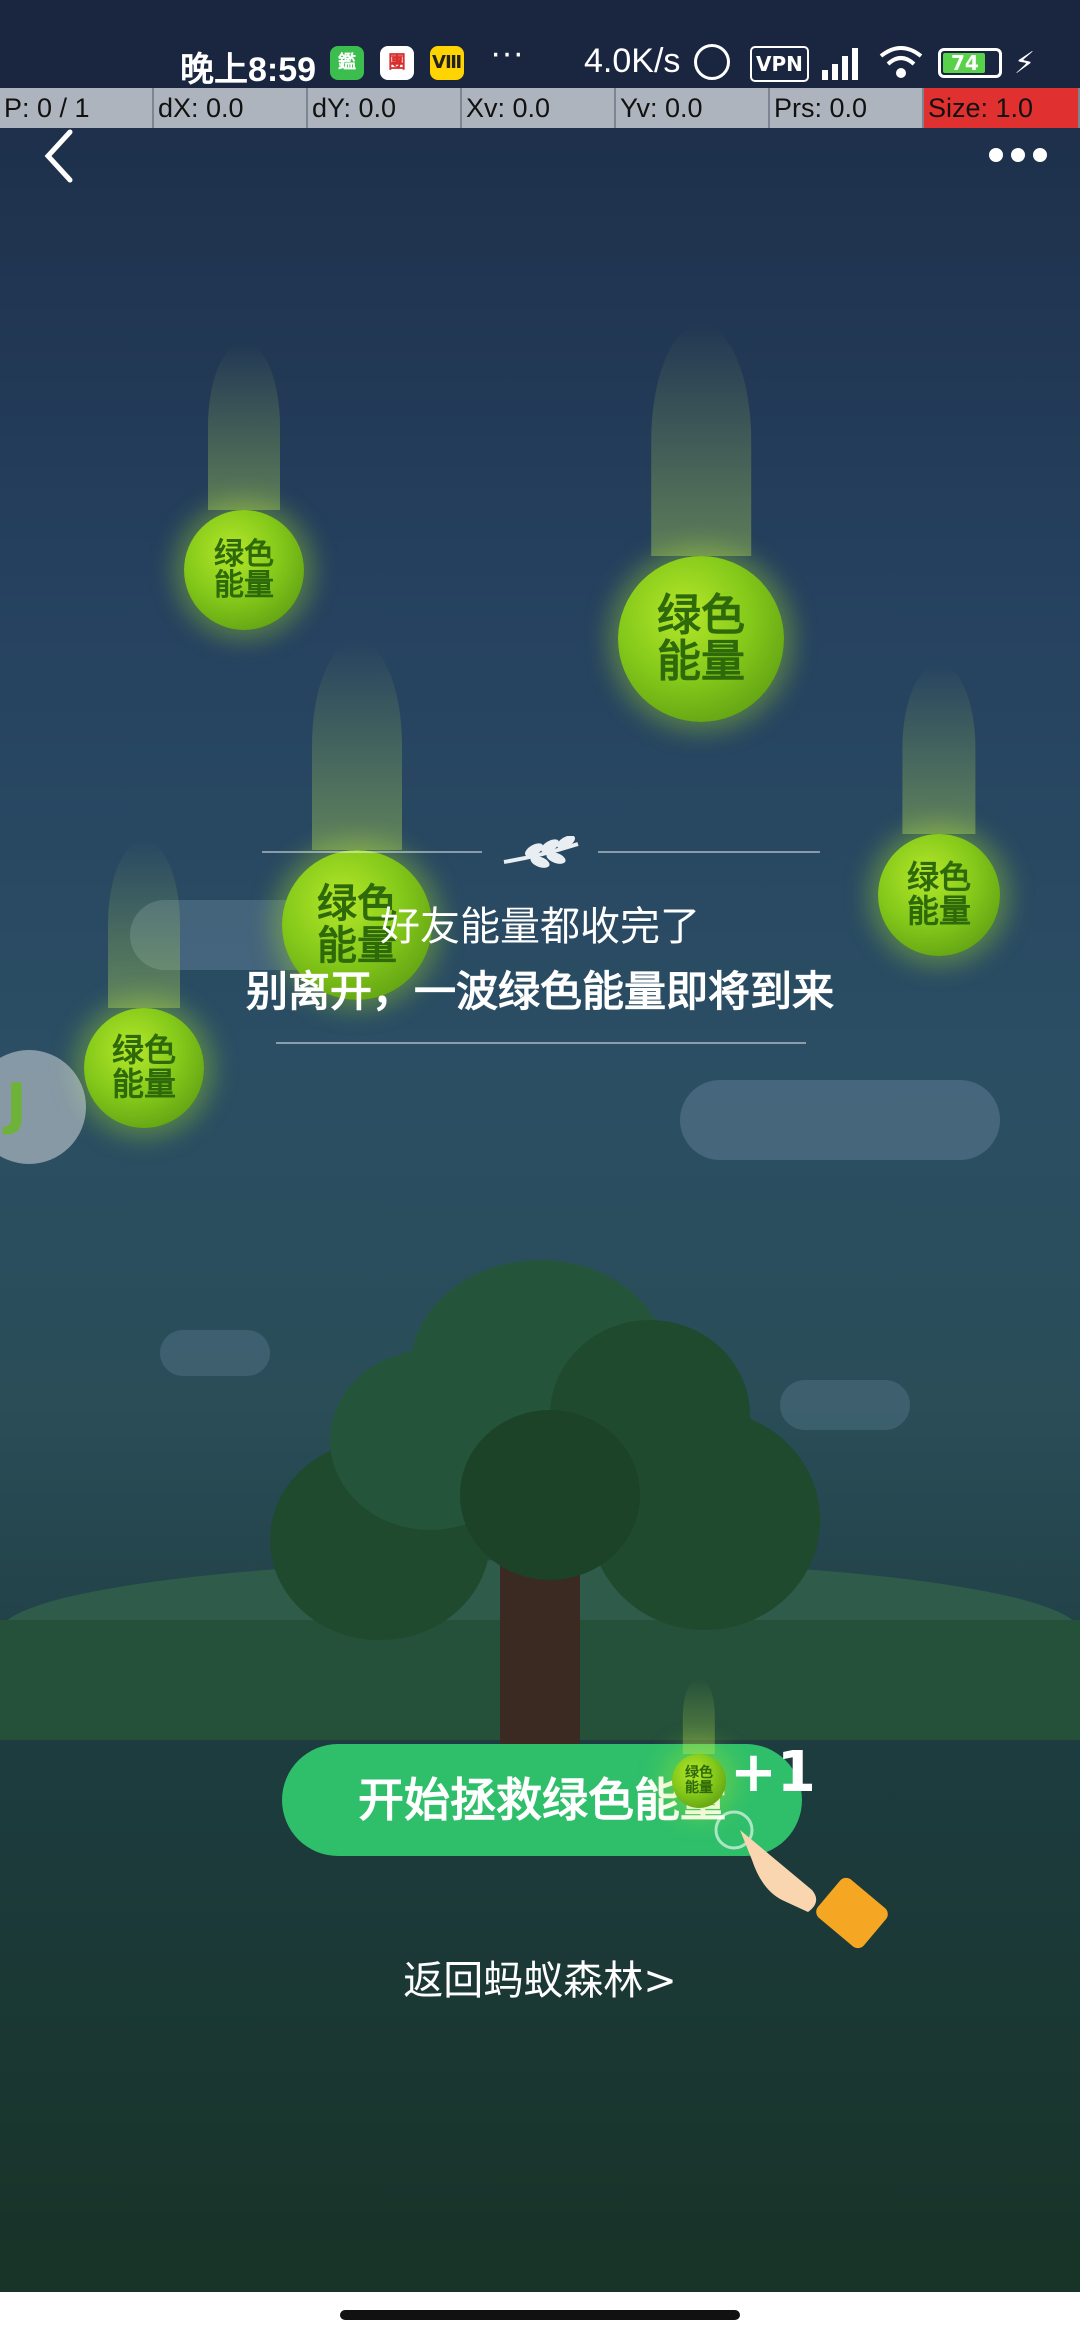 This screenshot has width=1080, height=2340. Describe the element at coordinates (16, 1104) in the screenshot. I see `android-icon: J` at that location.